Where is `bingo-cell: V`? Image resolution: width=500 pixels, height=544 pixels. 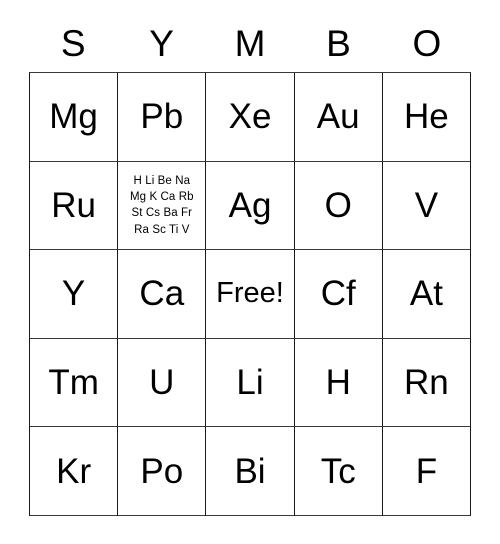 bingo-cell: V is located at coordinates (427, 206).